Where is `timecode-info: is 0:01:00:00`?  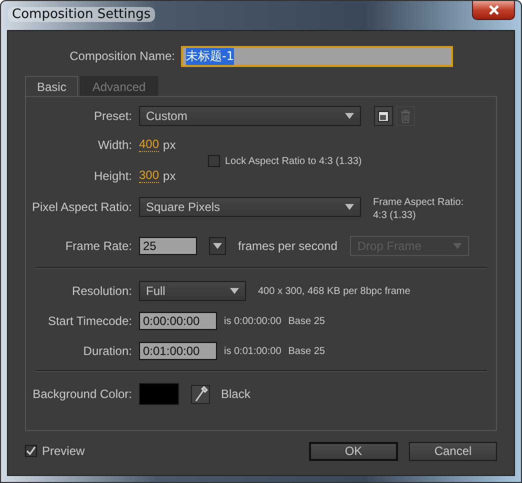 timecode-info: is 0:01:00:00 is located at coordinates (253, 351).